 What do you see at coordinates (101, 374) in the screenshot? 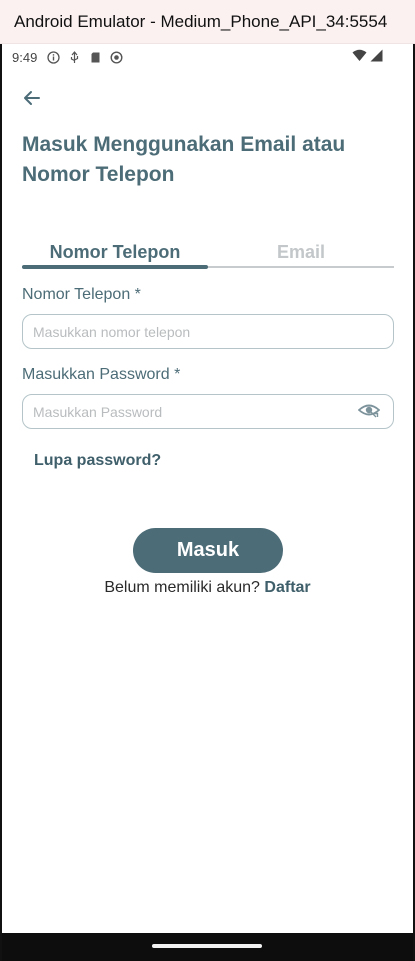
I see `password-field-label: Masukkan Password *` at bounding box center [101, 374].